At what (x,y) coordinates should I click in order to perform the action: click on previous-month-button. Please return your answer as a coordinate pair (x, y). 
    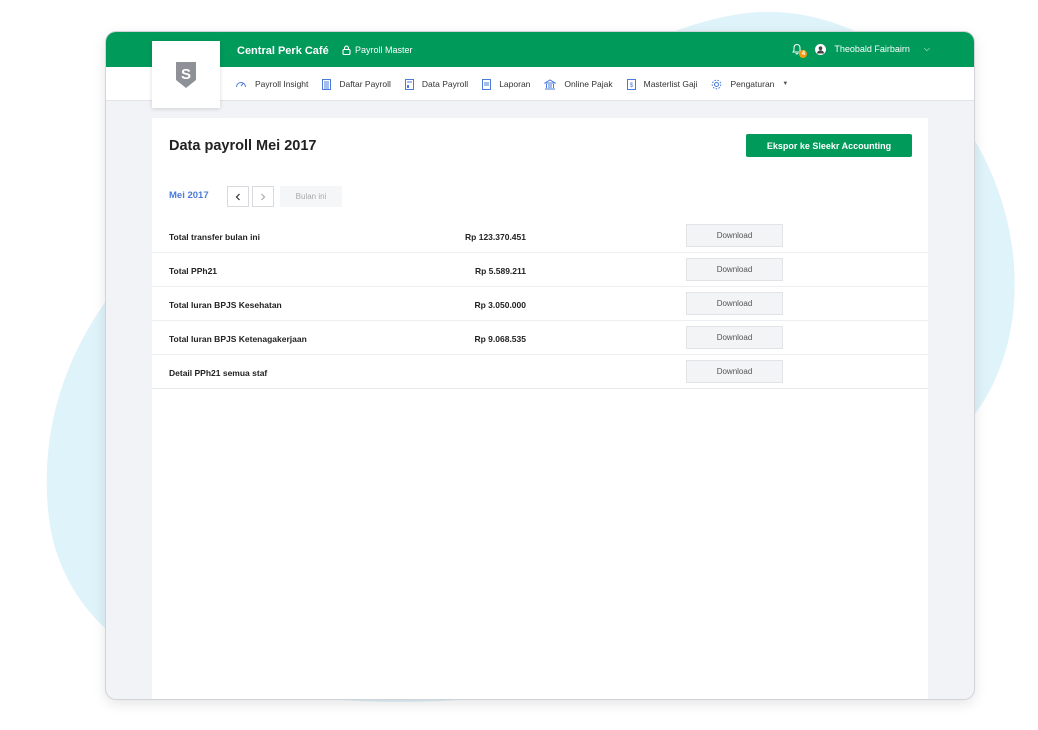
    Looking at the image, I should click on (238, 196).